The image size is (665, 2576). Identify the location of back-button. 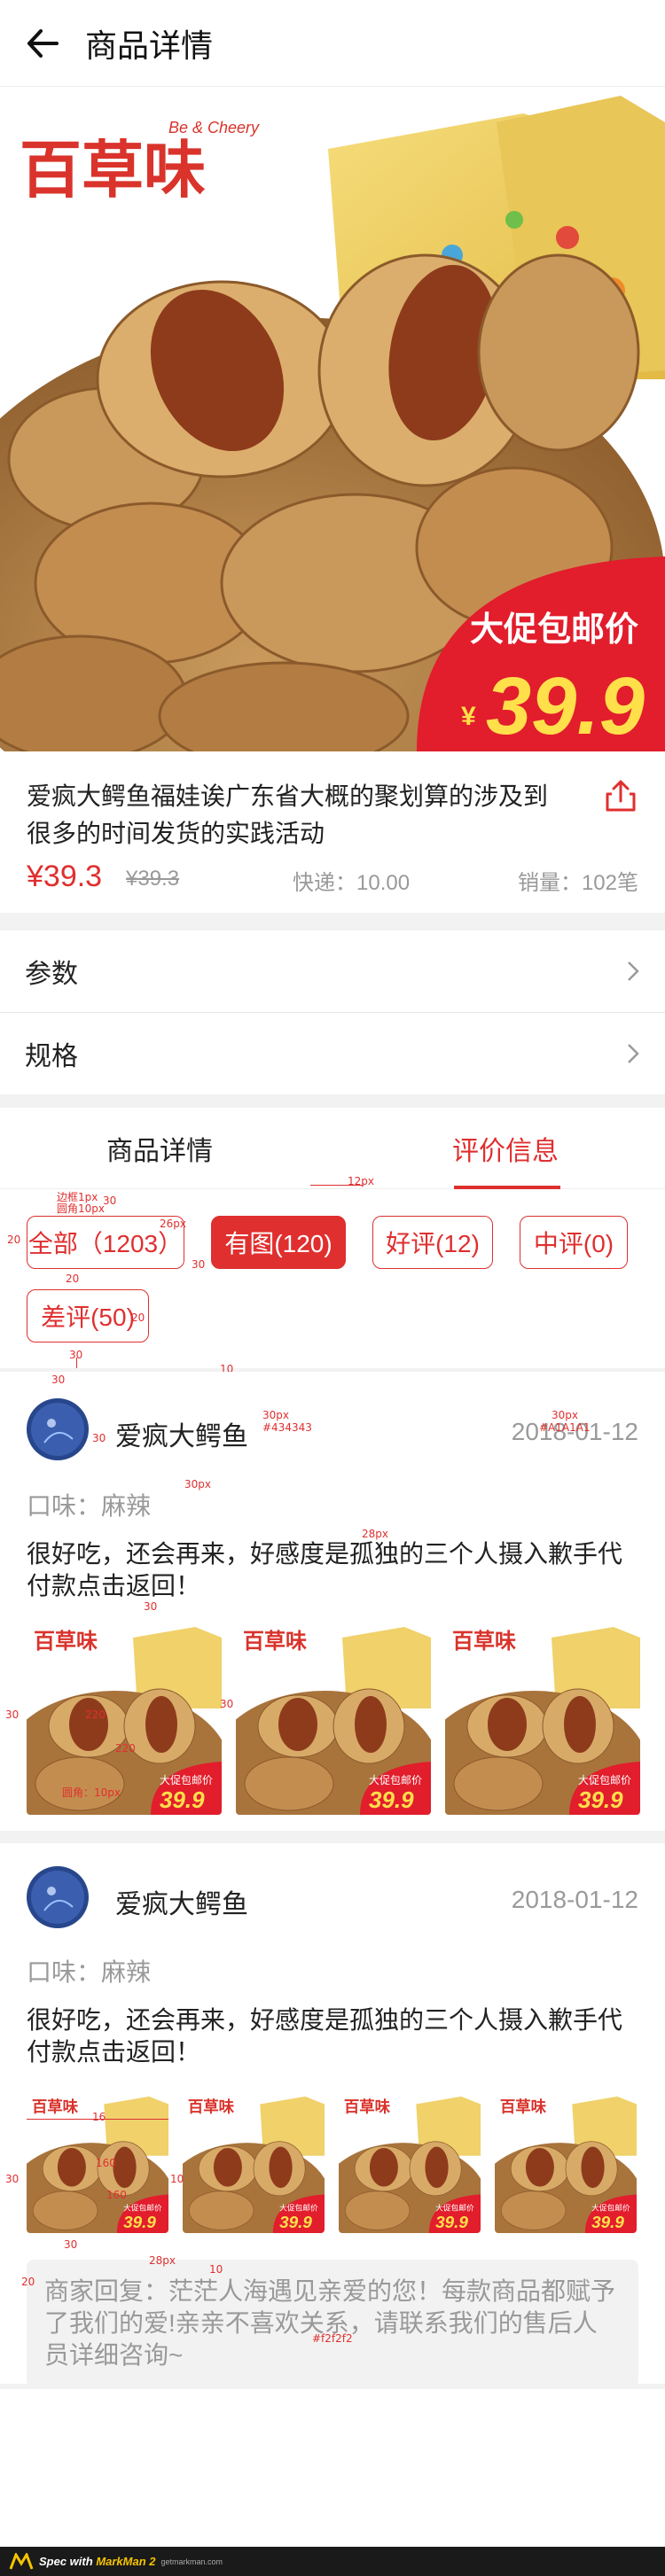
(43, 43).